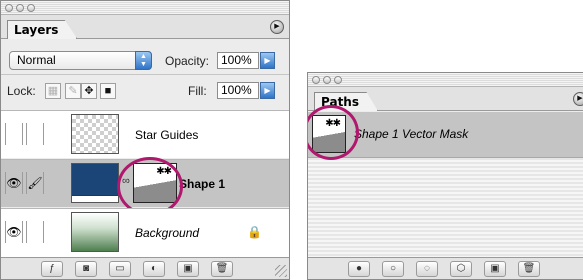 This screenshot has height=280, width=583. What do you see at coordinates (461, 268) in the screenshot?
I see `make-work-path-icon: ⬡` at bounding box center [461, 268].